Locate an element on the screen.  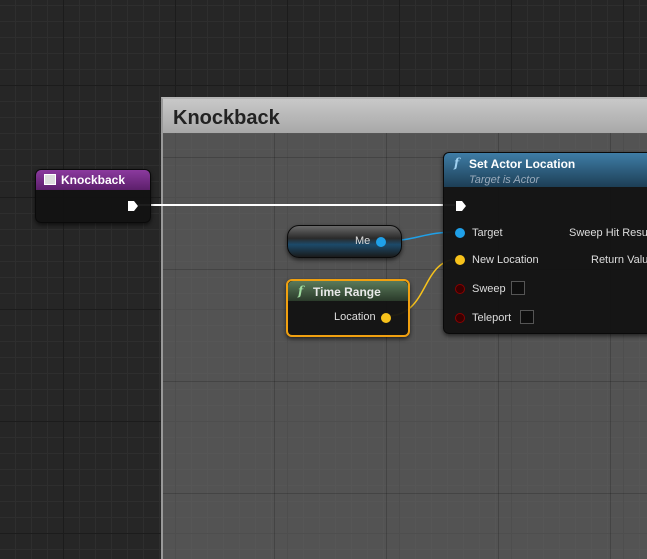
target-input-pin is located at coordinates (460, 233).